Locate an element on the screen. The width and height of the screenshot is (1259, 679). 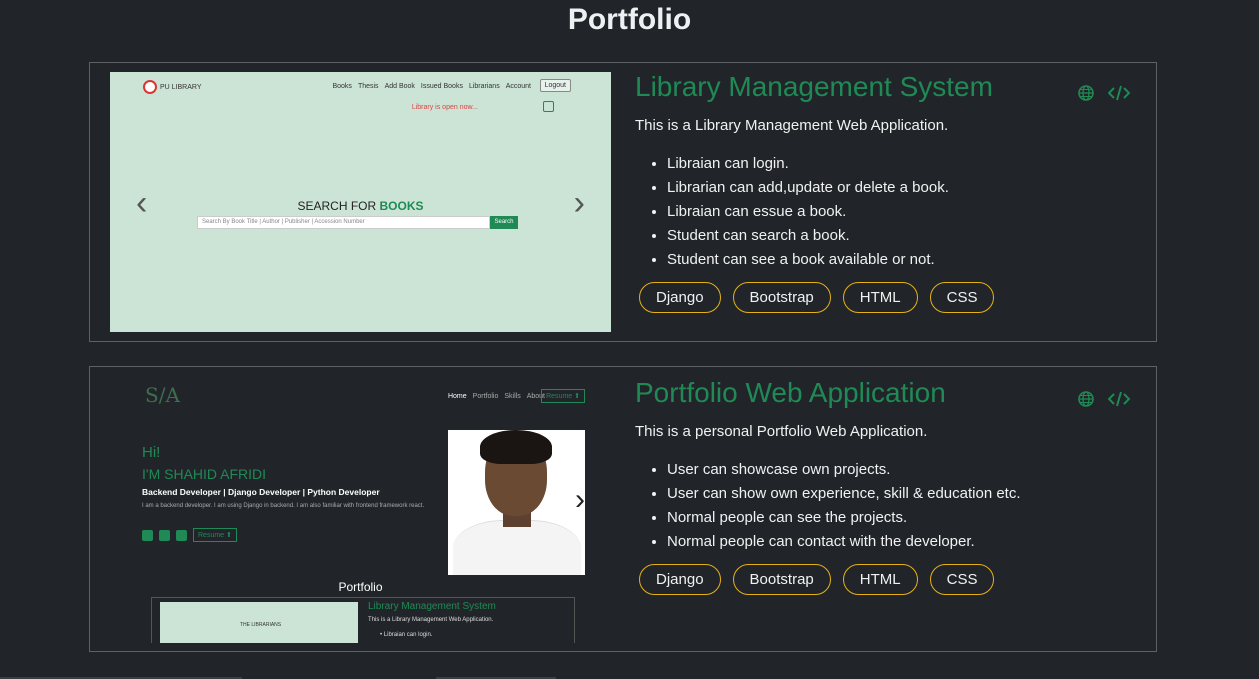
feature-item: Libraian can login. is located at coordinates (901, 164).